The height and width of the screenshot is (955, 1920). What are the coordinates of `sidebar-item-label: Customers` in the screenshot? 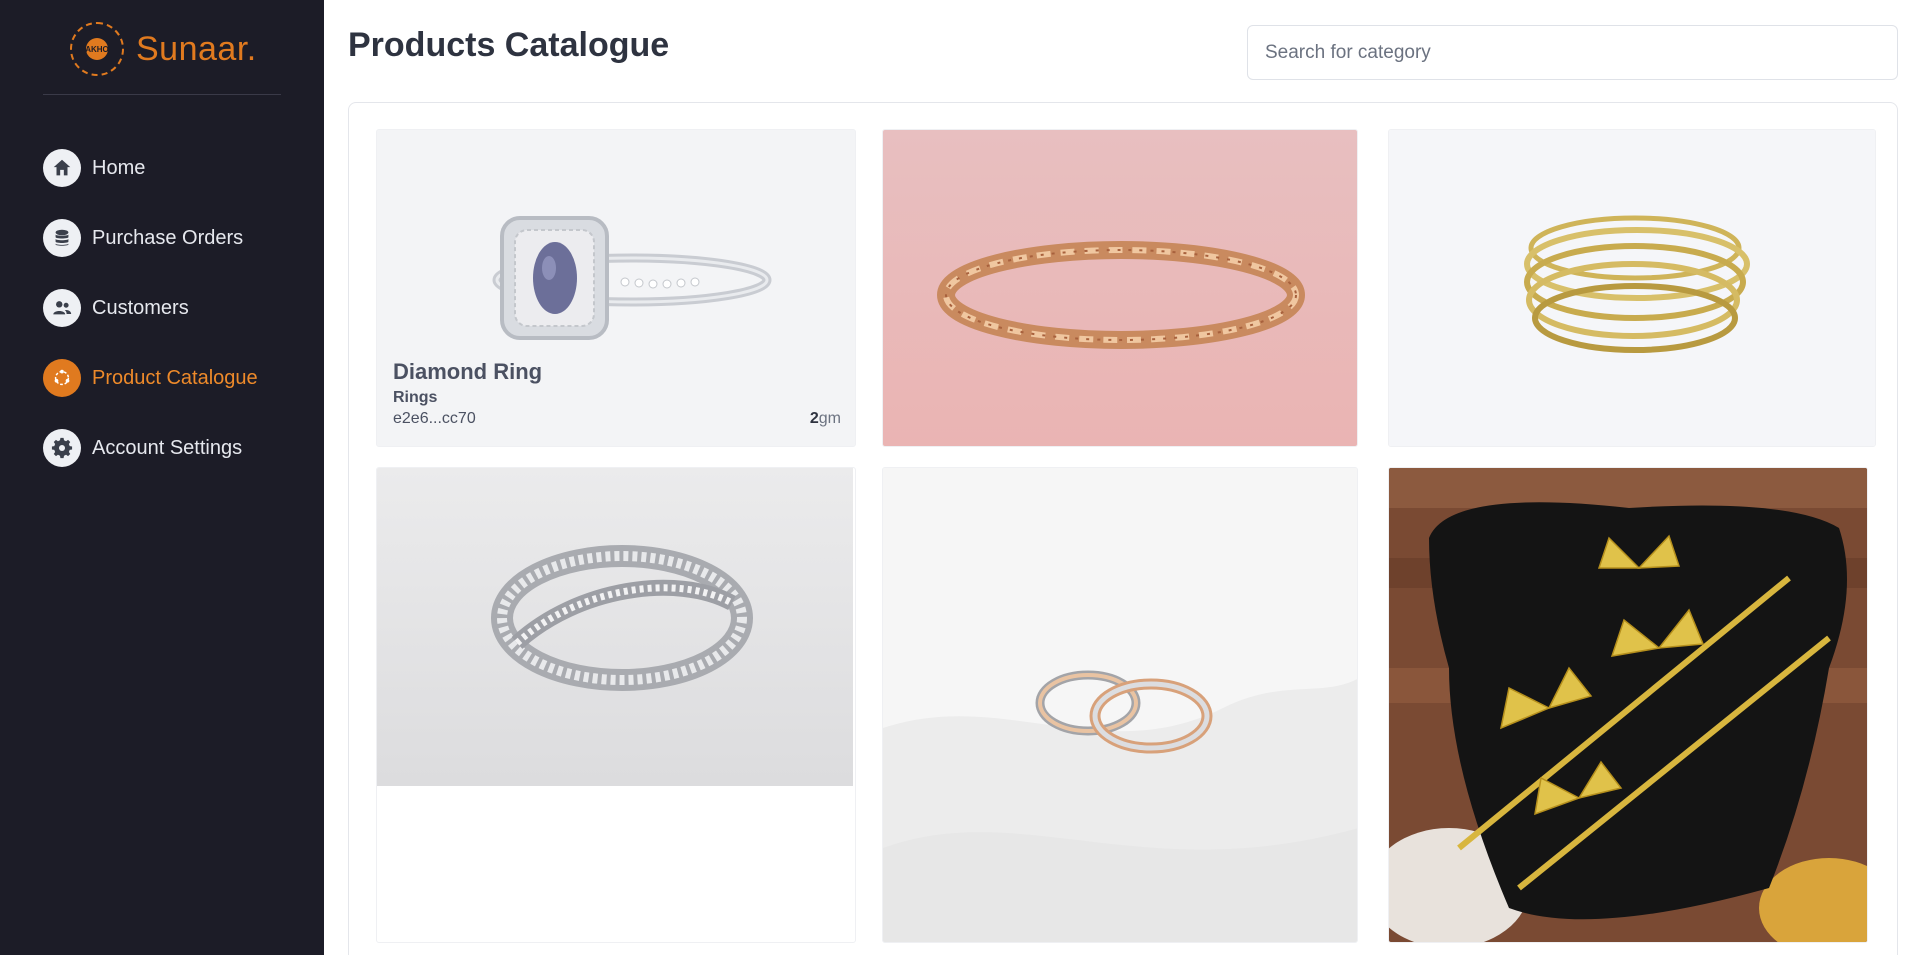 It's located at (140, 307).